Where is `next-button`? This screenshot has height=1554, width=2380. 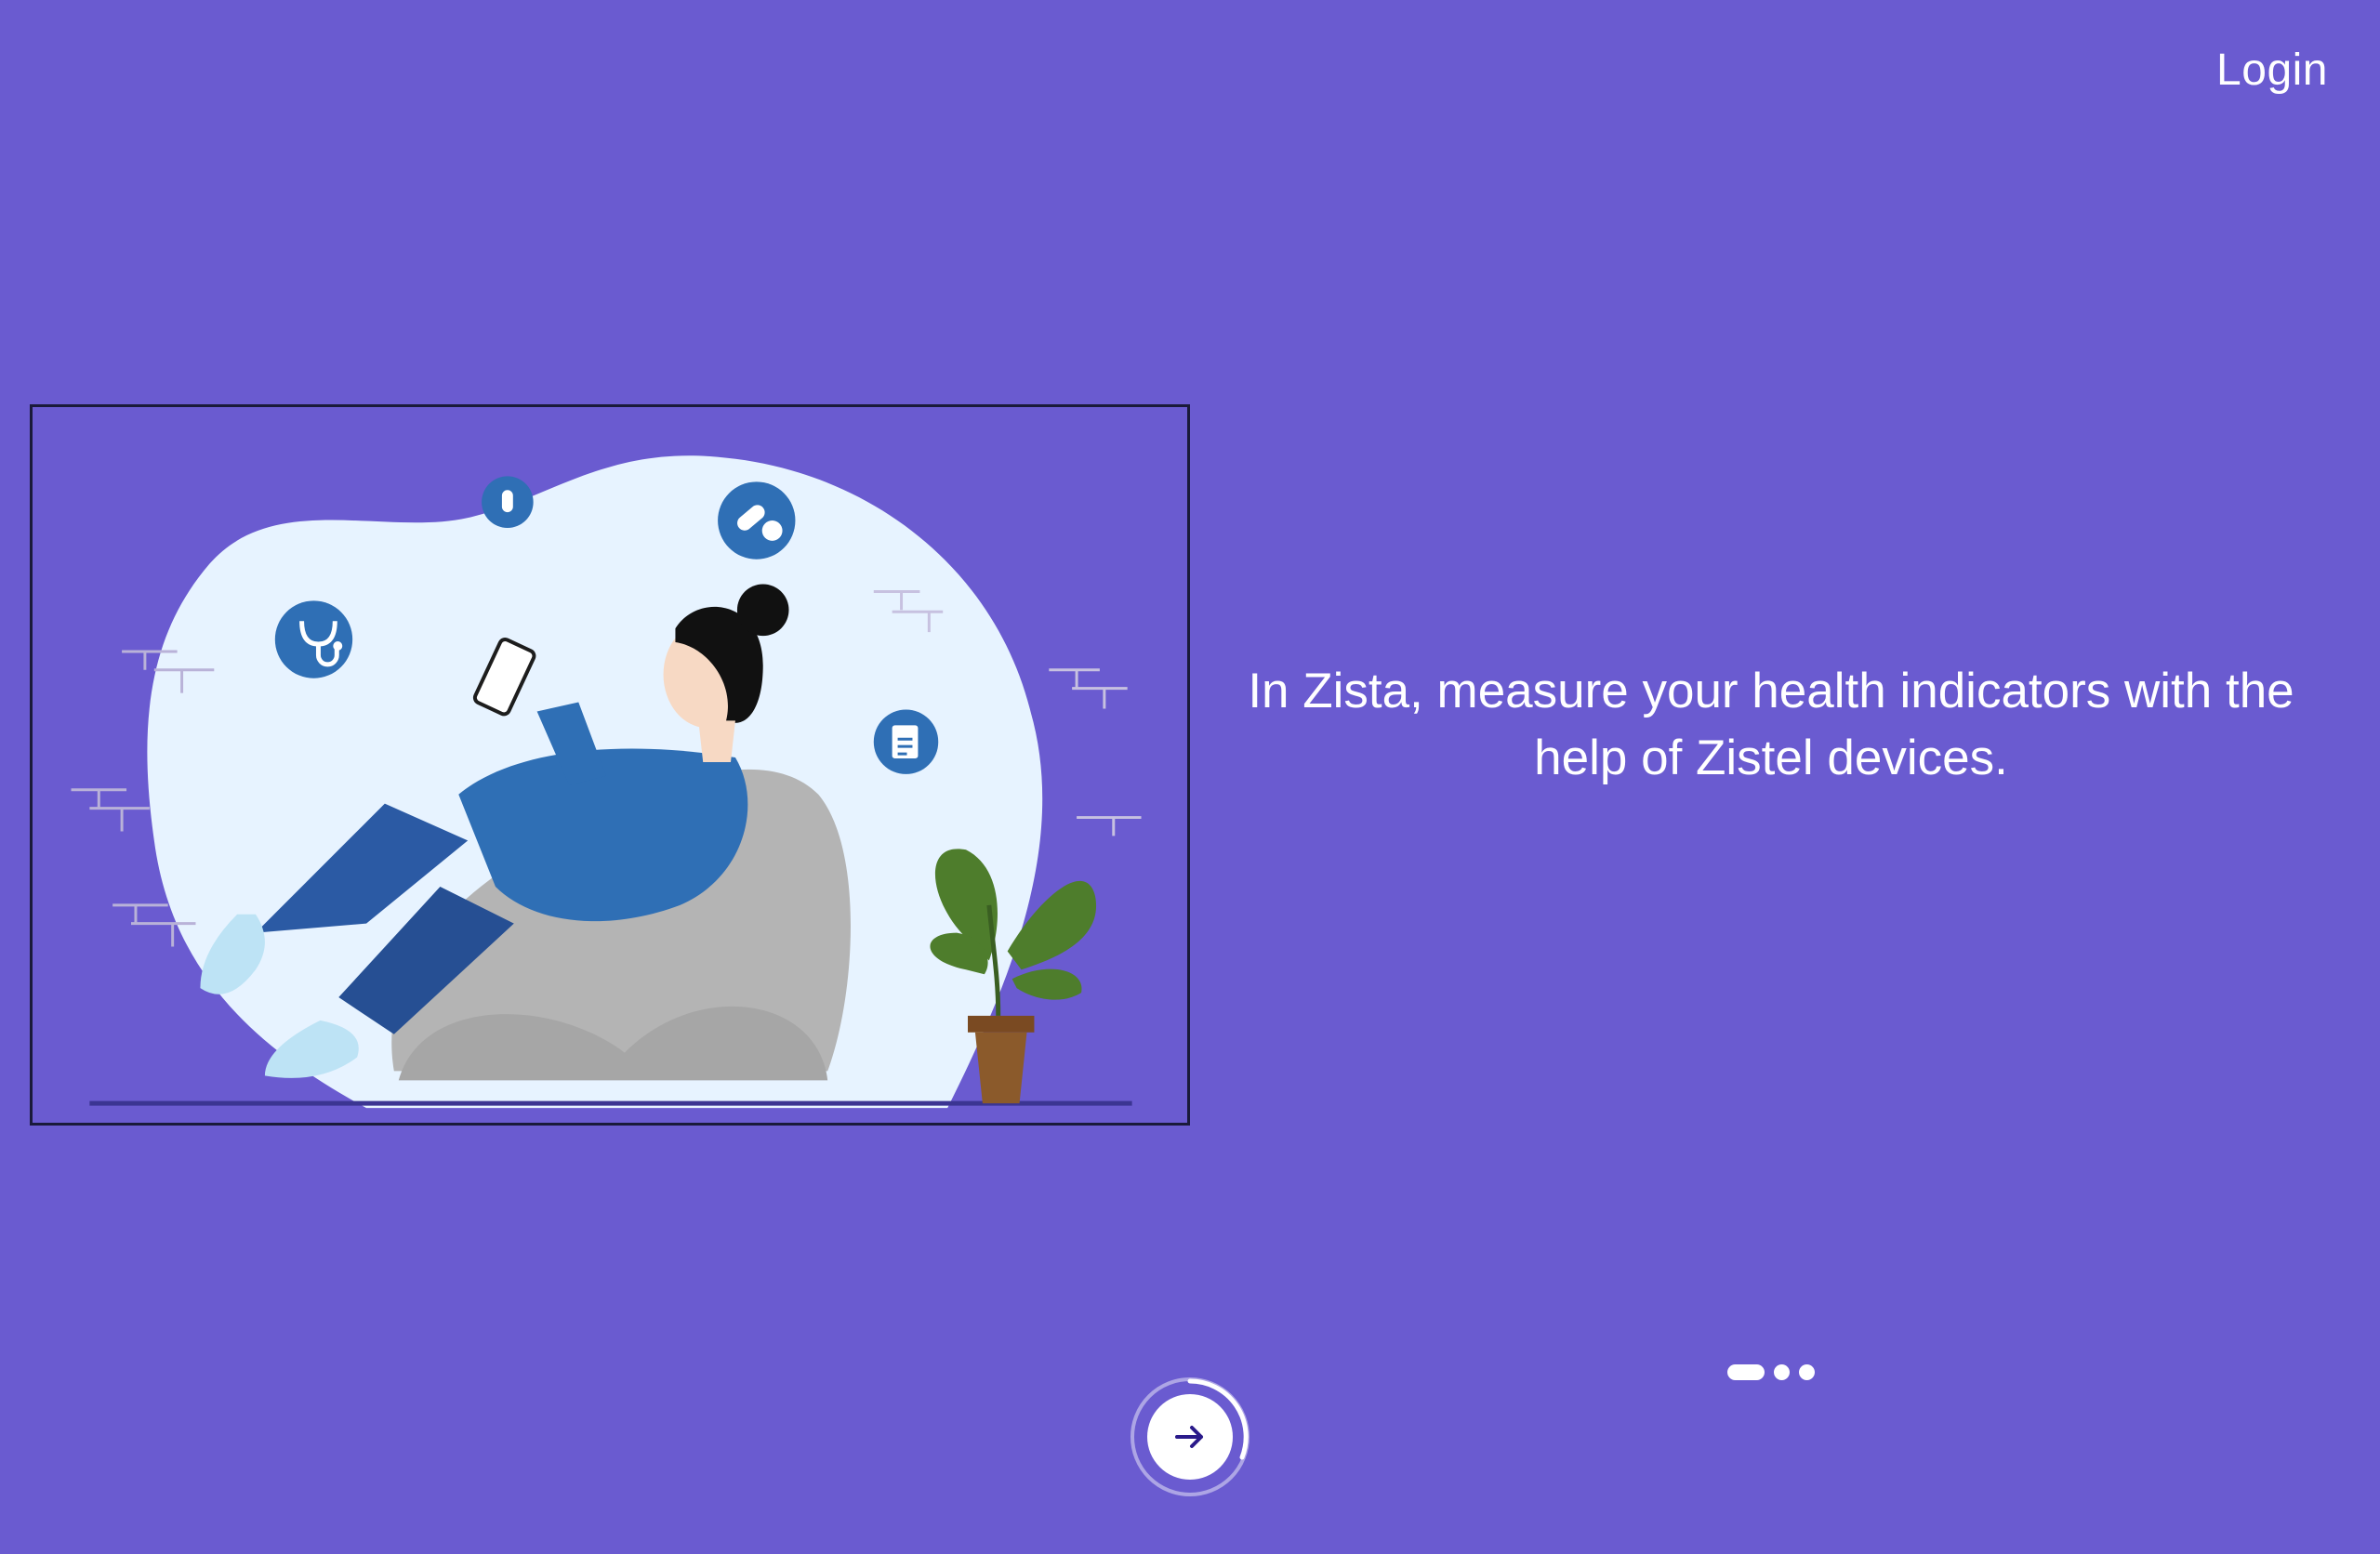
next-button is located at coordinates (1190, 1436).